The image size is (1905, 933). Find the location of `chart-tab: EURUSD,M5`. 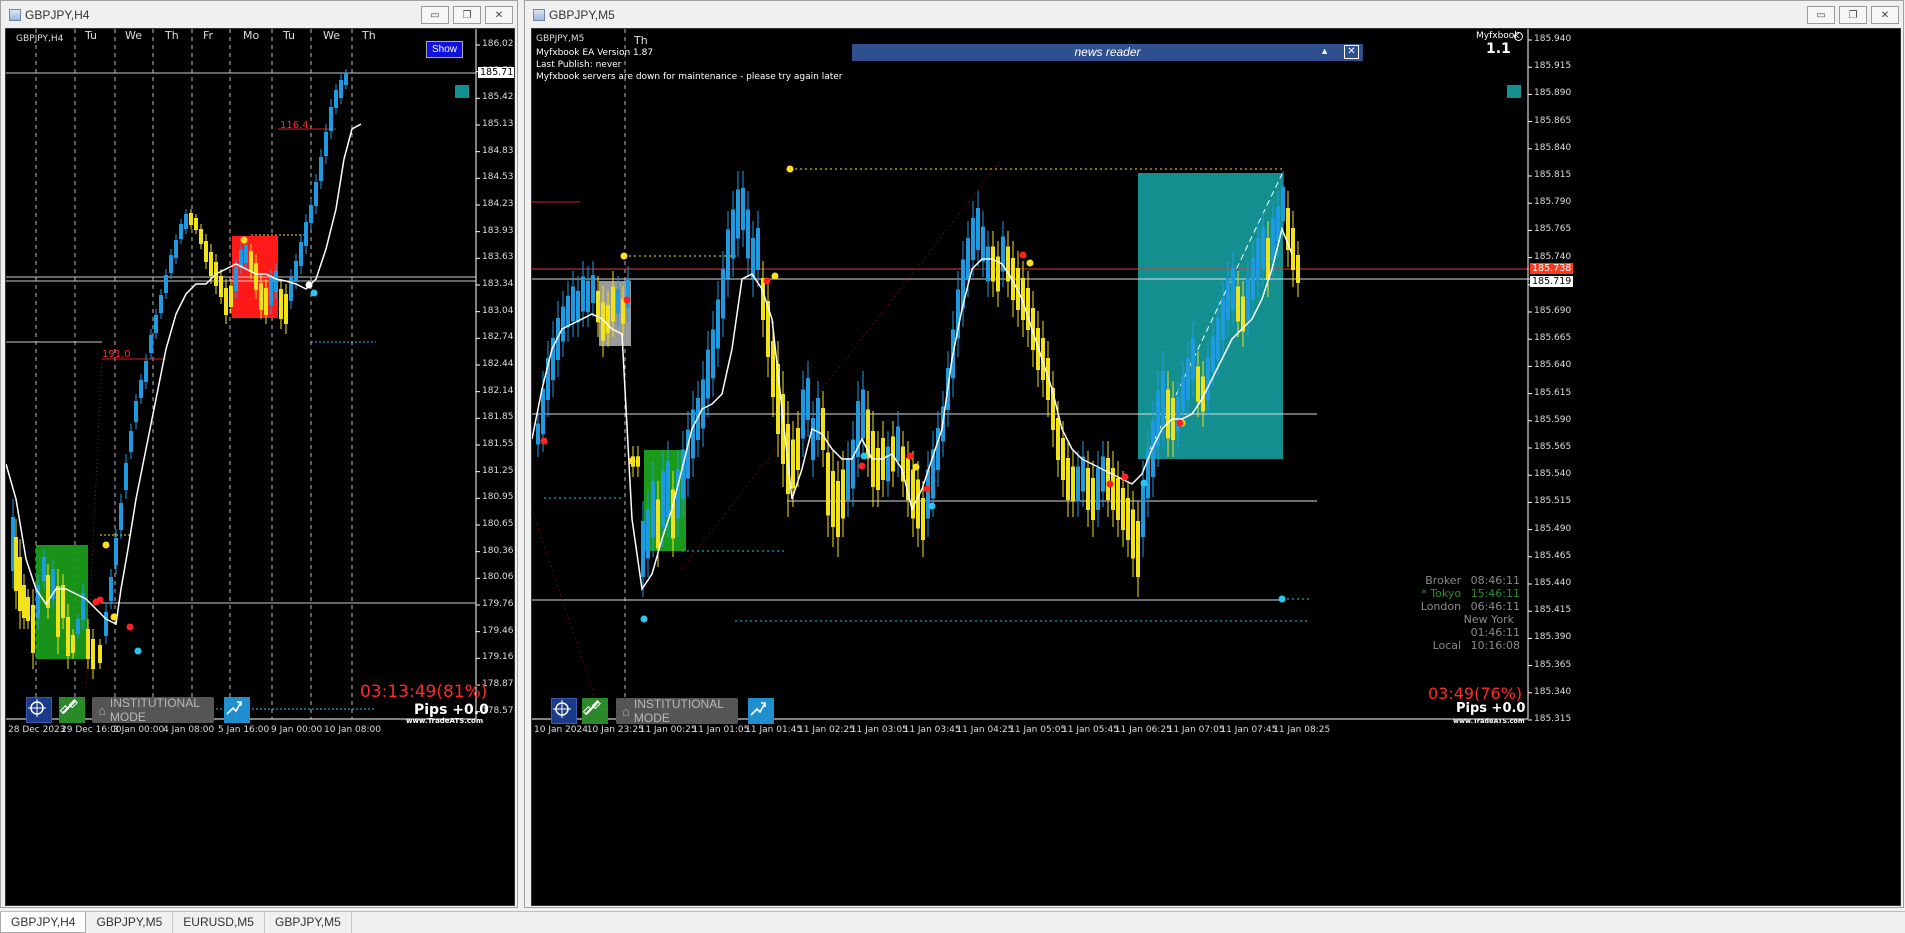

chart-tab: EURUSD,M5 is located at coordinates (219, 922).